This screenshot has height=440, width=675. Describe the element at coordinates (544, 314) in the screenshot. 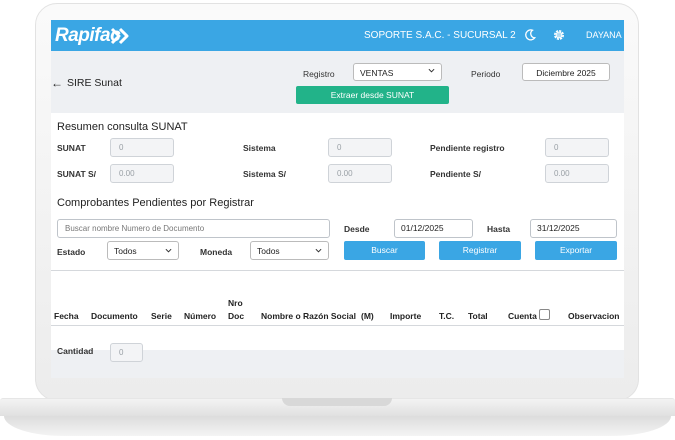

I see `select-all-checkbox` at that location.